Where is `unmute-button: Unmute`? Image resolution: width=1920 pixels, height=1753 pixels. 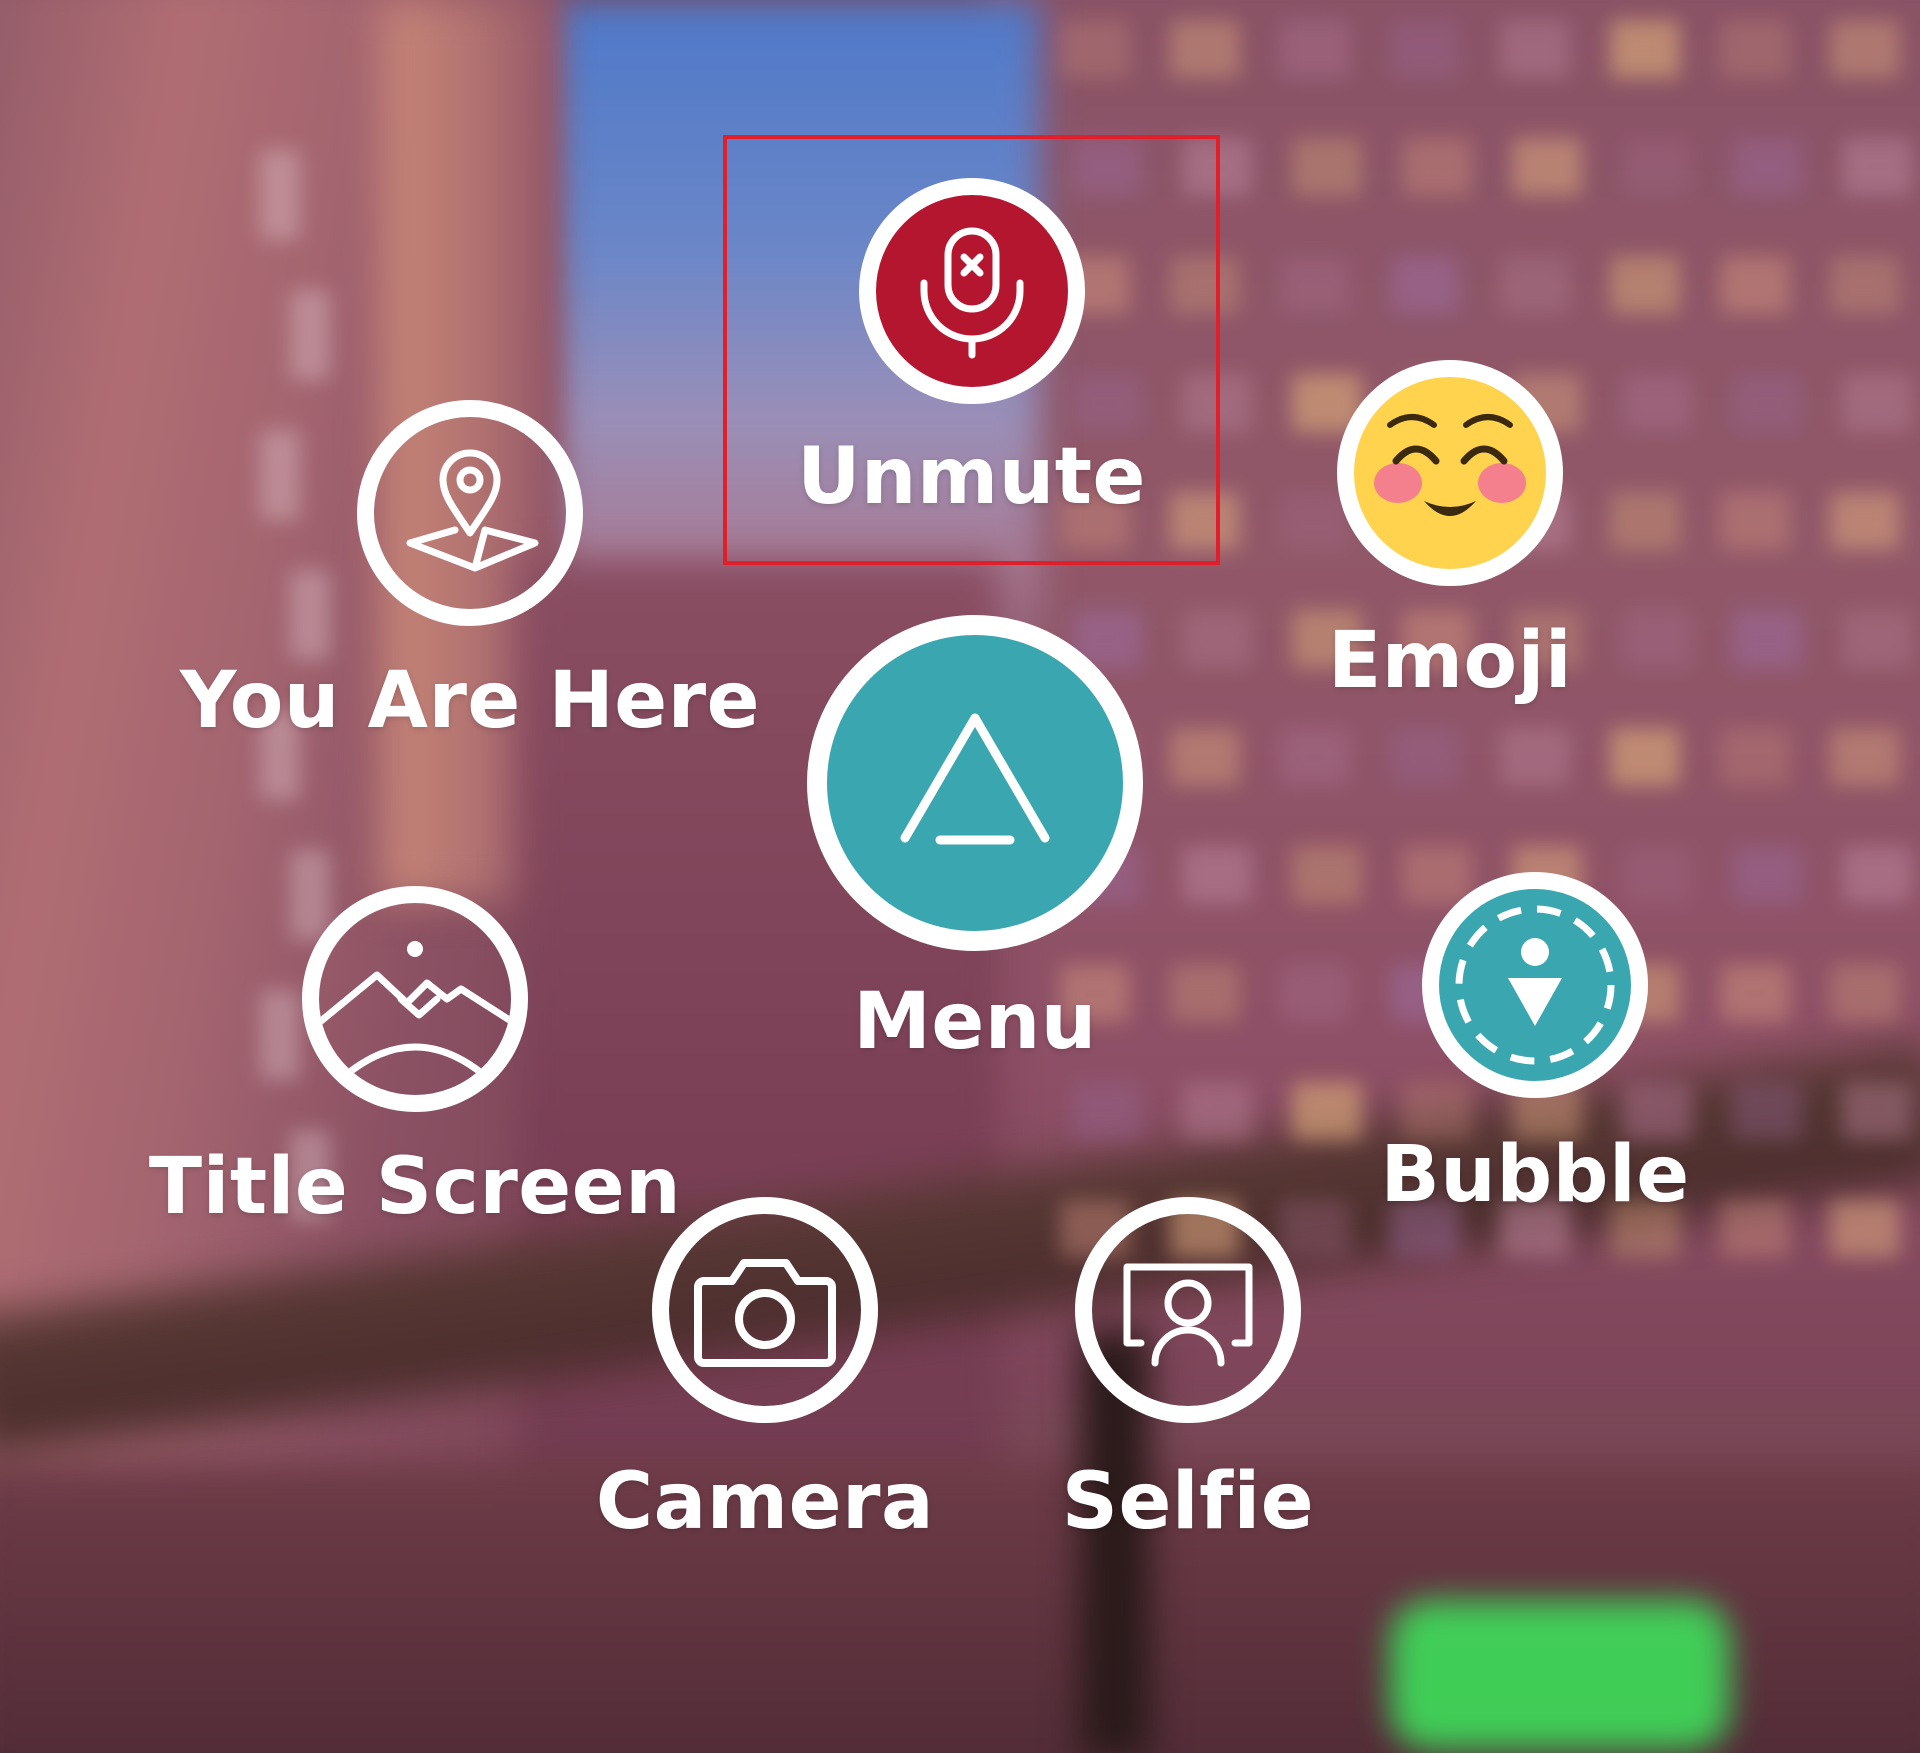
unmute-button: Unmute is located at coordinates (971, 350).